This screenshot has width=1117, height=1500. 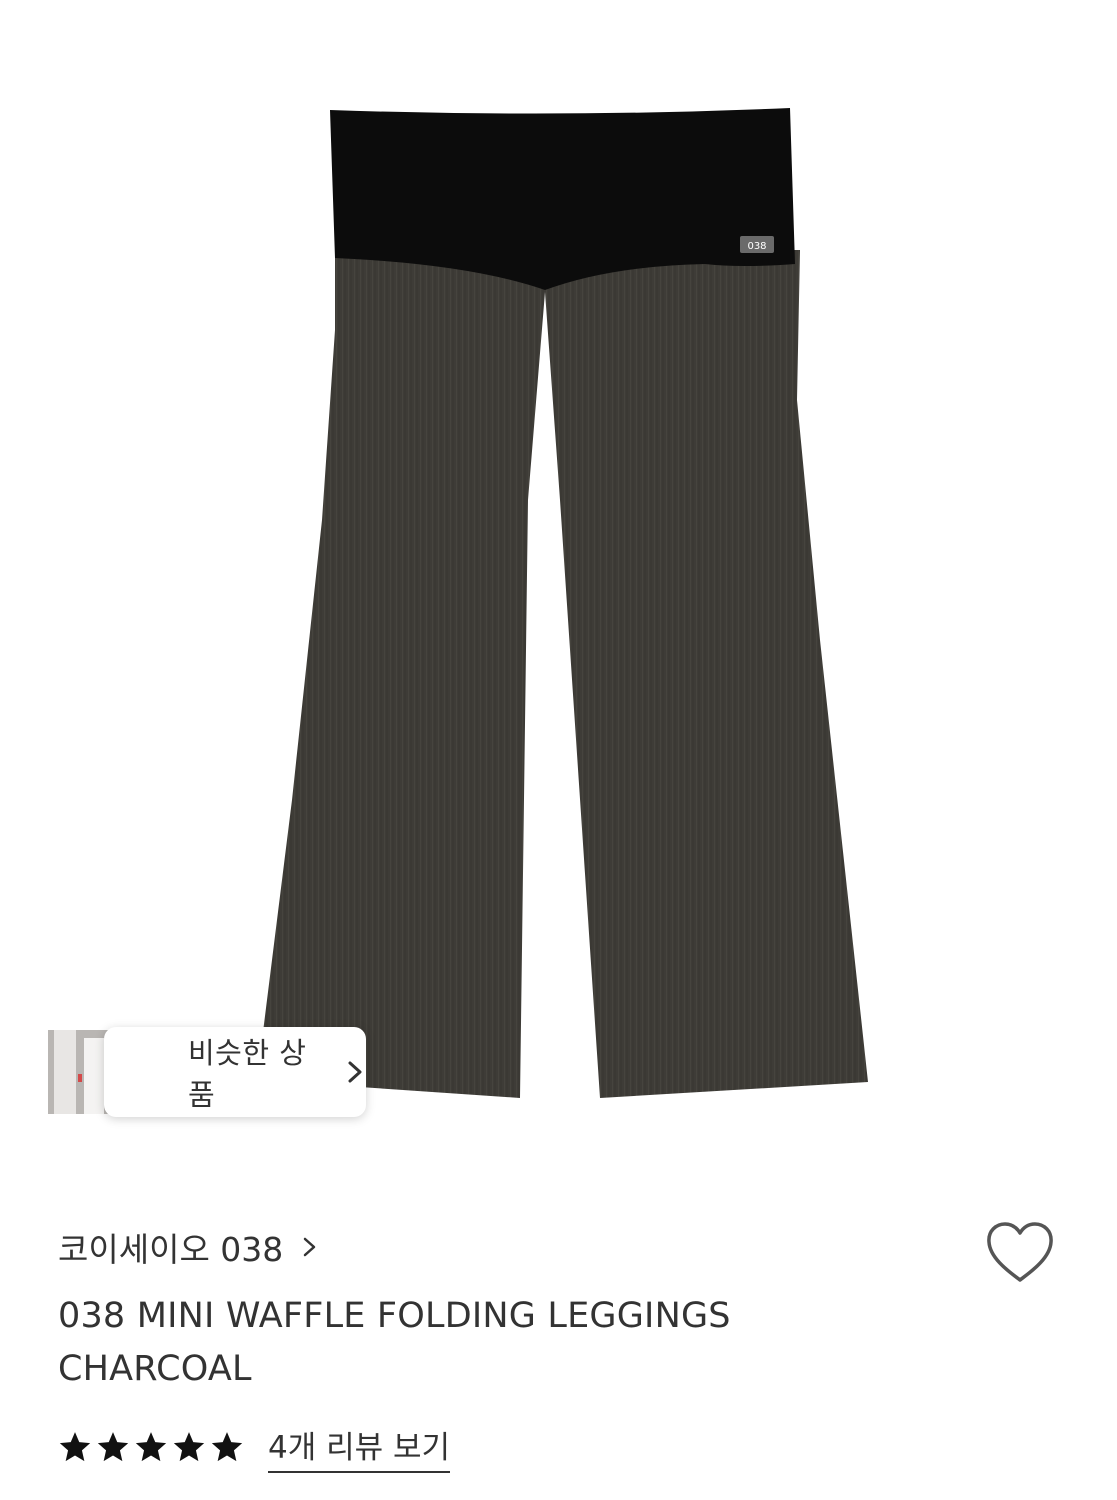 I want to click on brand-link: 코이세이오 038, so click(x=188, y=1247).